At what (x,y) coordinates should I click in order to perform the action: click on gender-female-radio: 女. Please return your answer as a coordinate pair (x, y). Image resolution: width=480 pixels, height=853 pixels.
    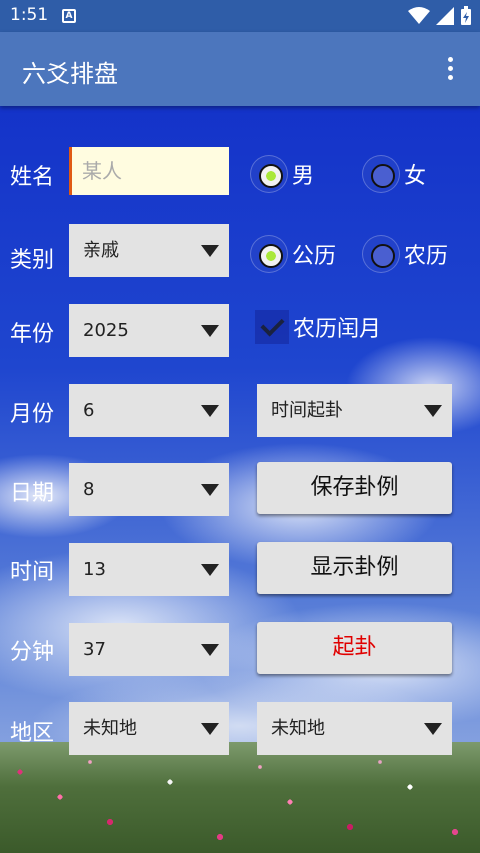
    Looking at the image, I should click on (394, 174).